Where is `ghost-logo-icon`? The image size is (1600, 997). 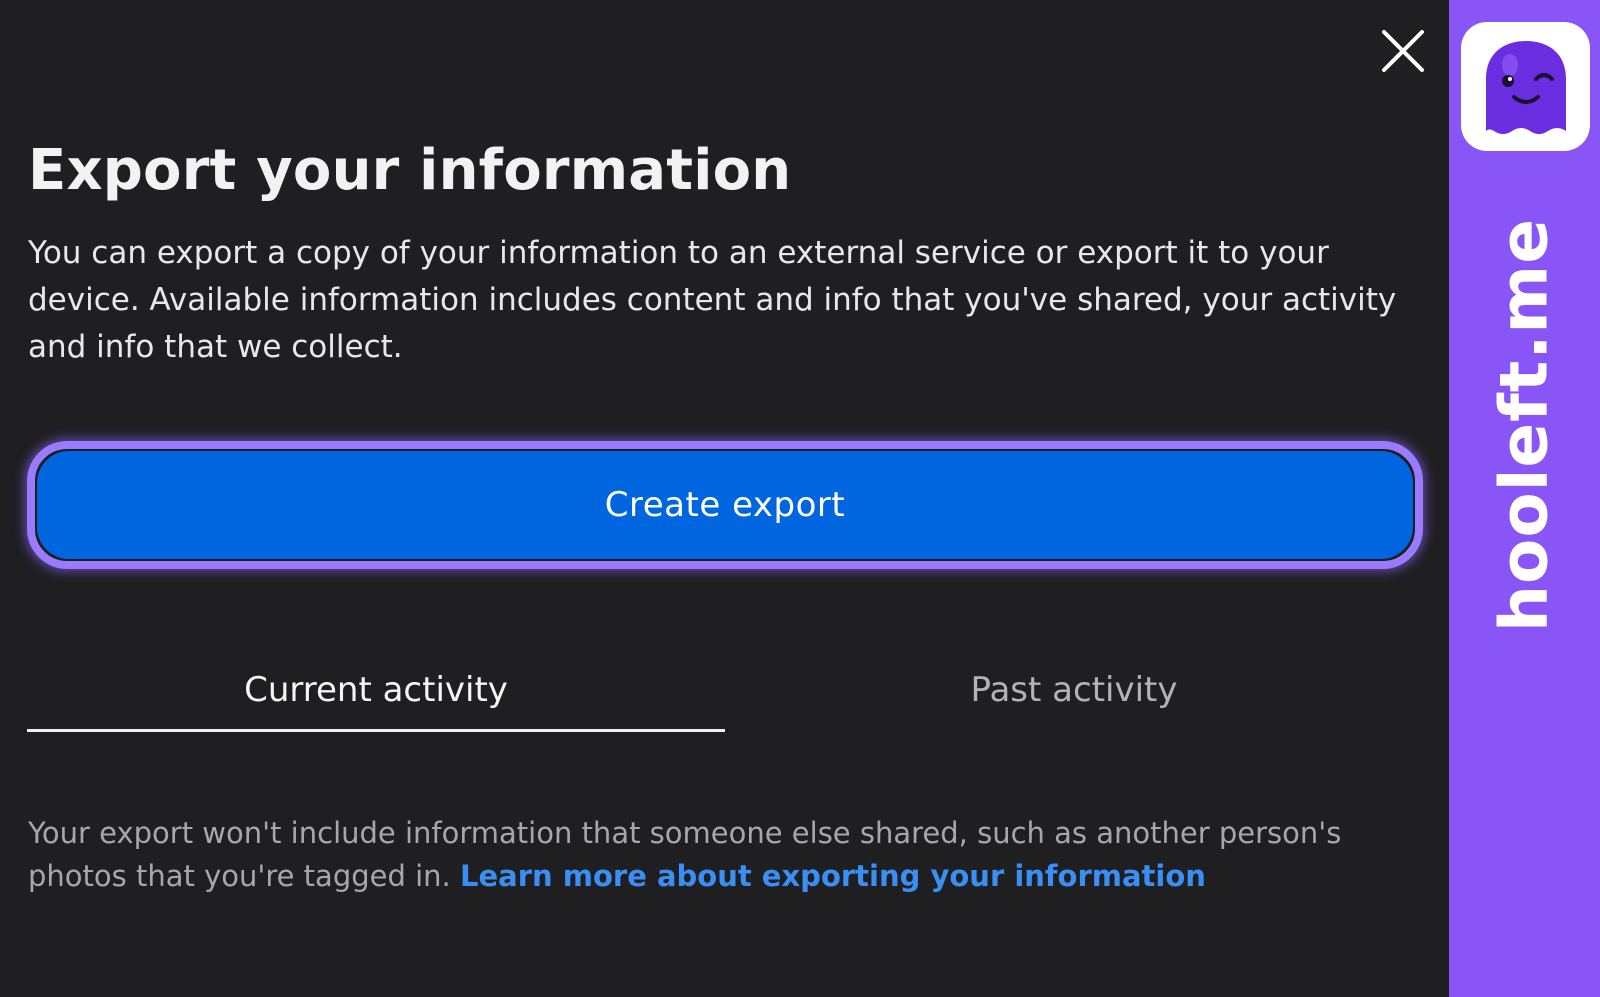 ghost-logo-icon is located at coordinates (1525, 87).